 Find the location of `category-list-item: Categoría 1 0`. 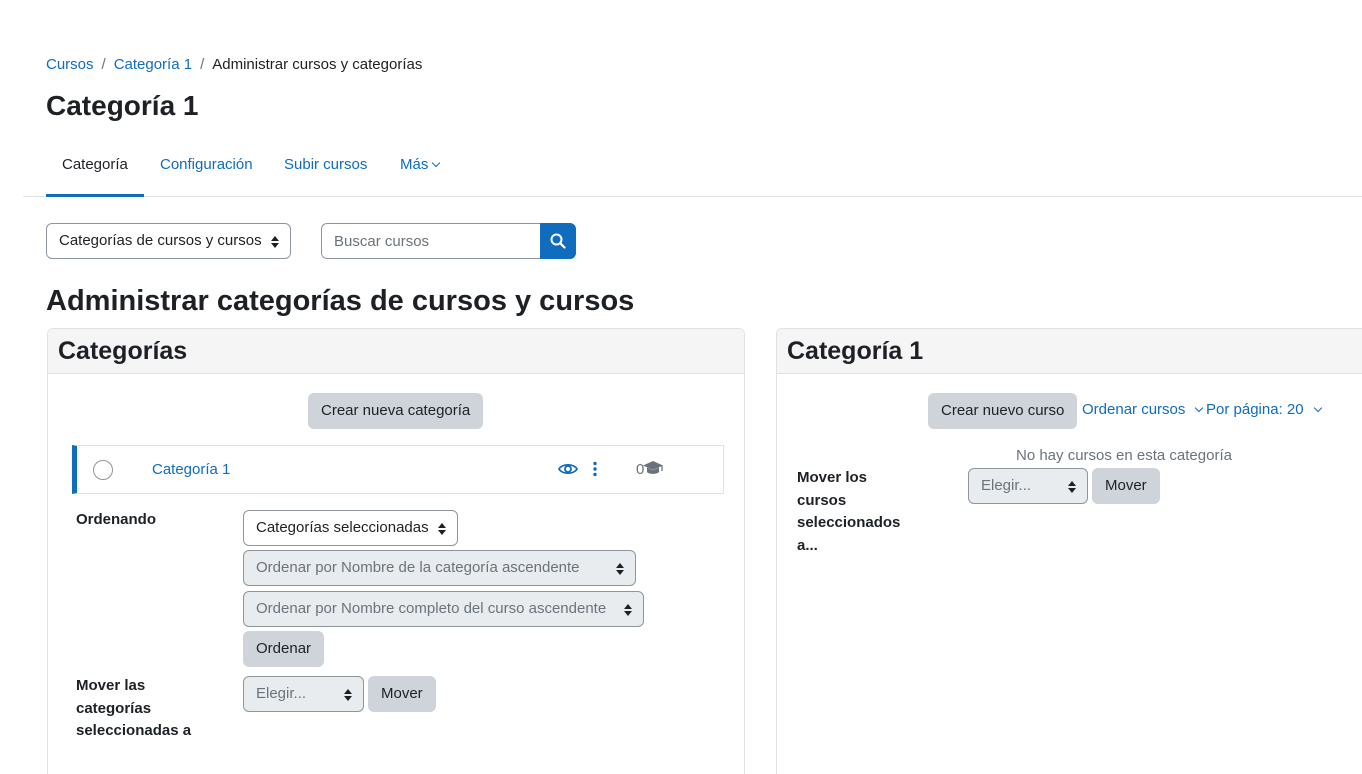

category-list-item: Categoría 1 0 is located at coordinates (398, 469).